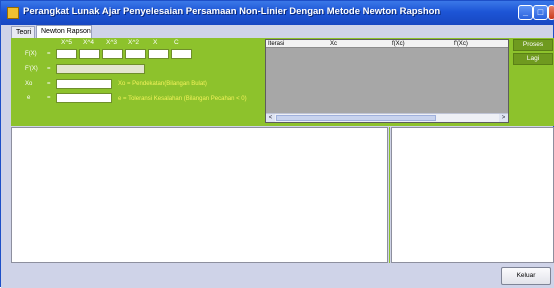 This screenshot has width=554, height=288. I want to click on derivative-field, so click(100, 69).